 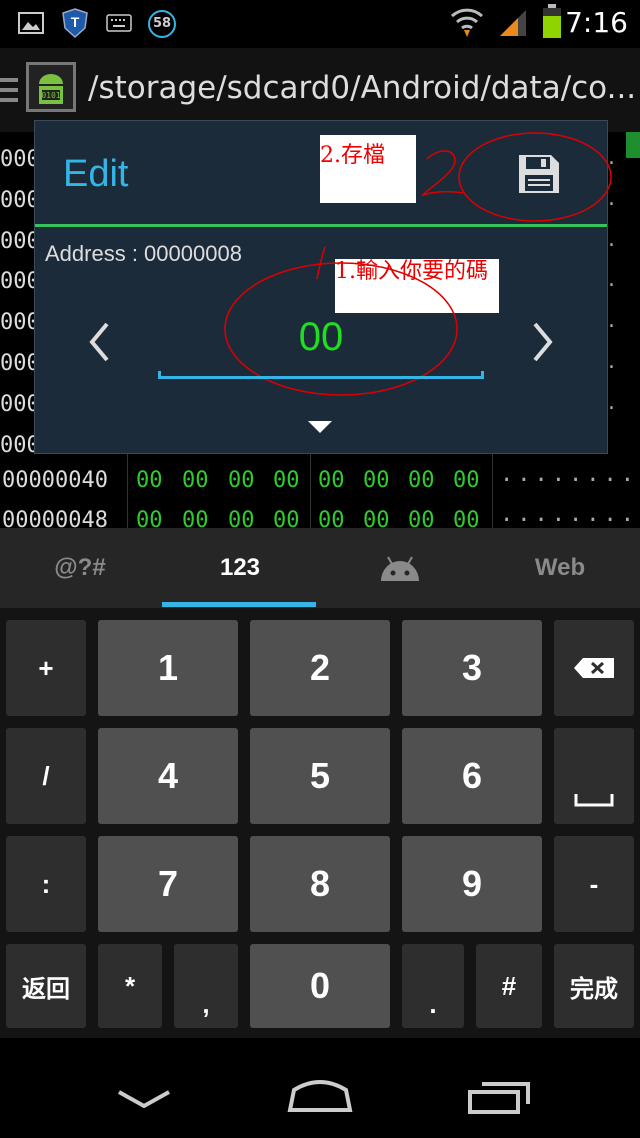 What do you see at coordinates (472, 668) in the screenshot?
I see `key-3: 3` at bounding box center [472, 668].